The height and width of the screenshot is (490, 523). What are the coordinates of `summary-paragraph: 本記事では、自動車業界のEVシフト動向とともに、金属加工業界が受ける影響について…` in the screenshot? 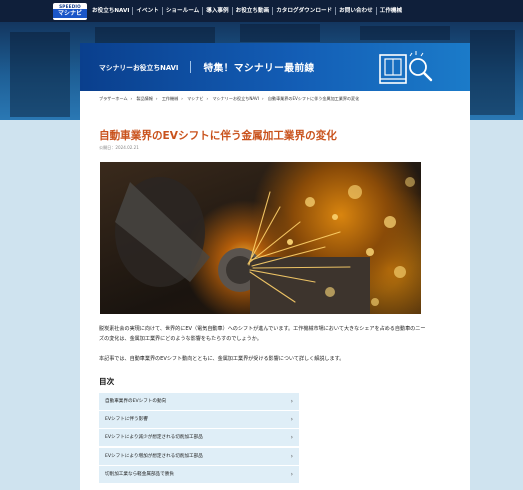 It's located at (222, 359).